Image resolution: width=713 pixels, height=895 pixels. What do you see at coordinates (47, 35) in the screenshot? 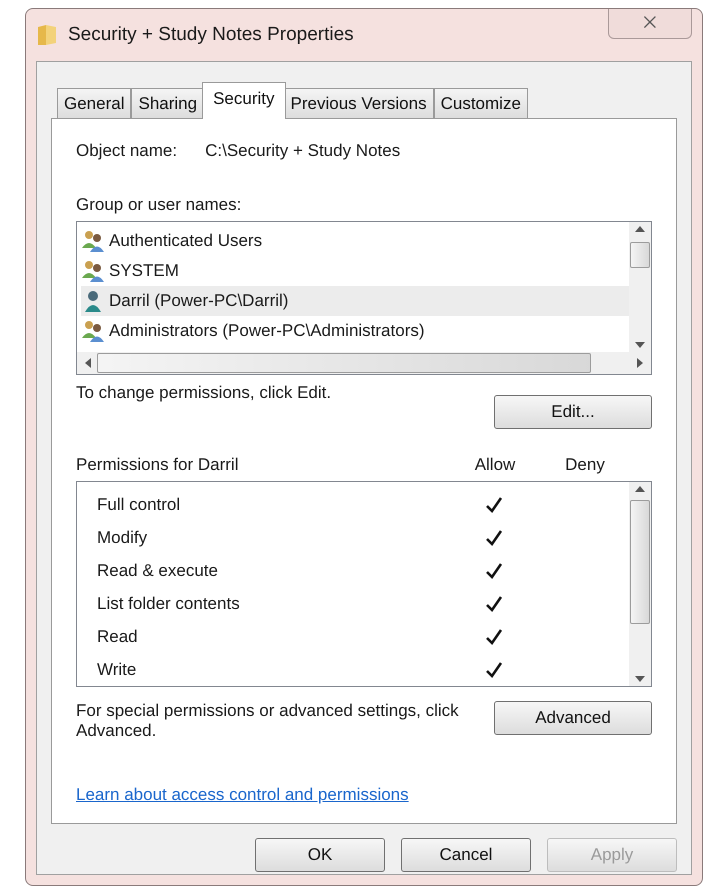
I see `folder-icon` at bounding box center [47, 35].